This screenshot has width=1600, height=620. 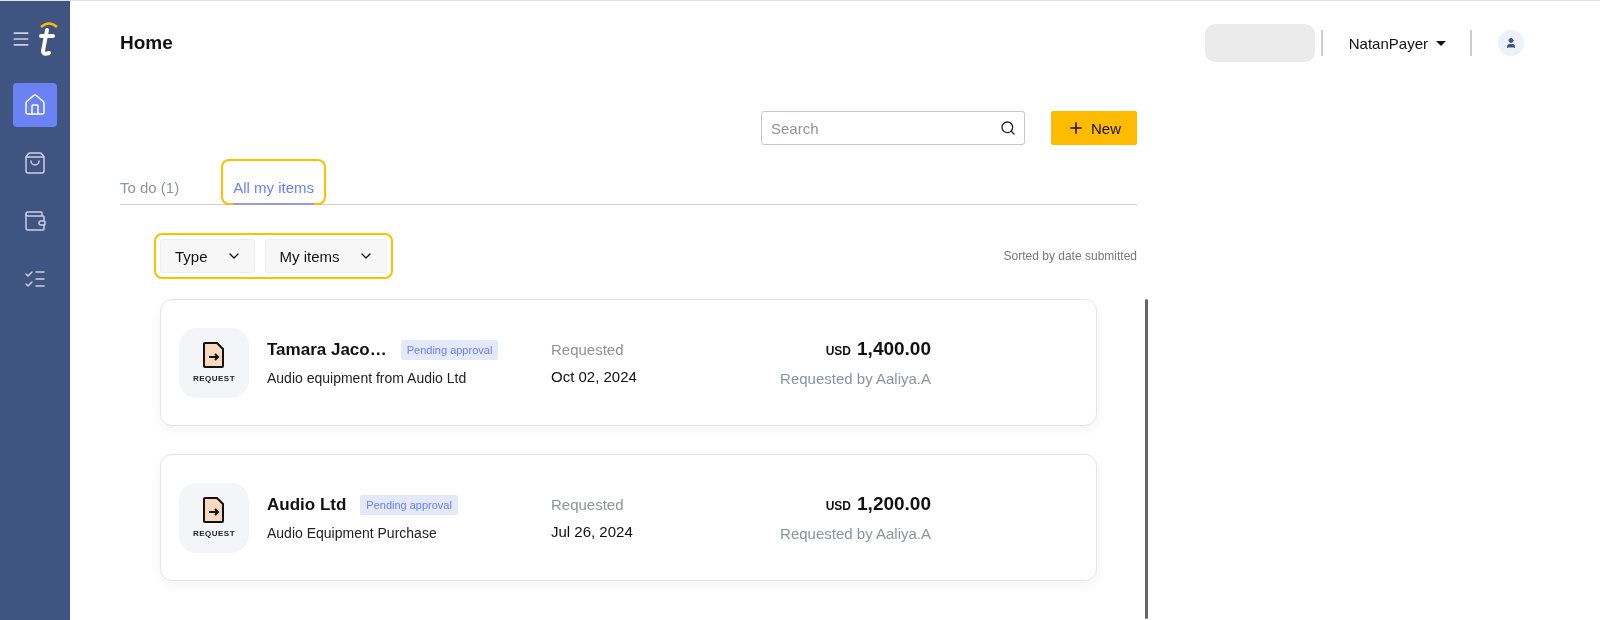 What do you see at coordinates (592, 531) in the screenshot?
I see `item-date: Jul 26, 2024` at bounding box center [592, 531].